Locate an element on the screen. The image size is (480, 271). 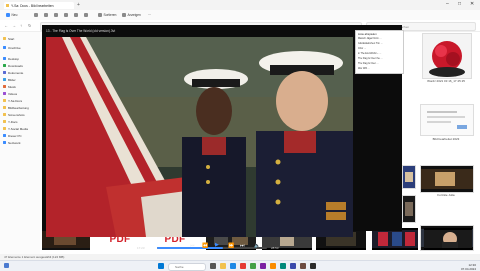
sidebar-item: OneDrive is located at coordinates (12, 47).